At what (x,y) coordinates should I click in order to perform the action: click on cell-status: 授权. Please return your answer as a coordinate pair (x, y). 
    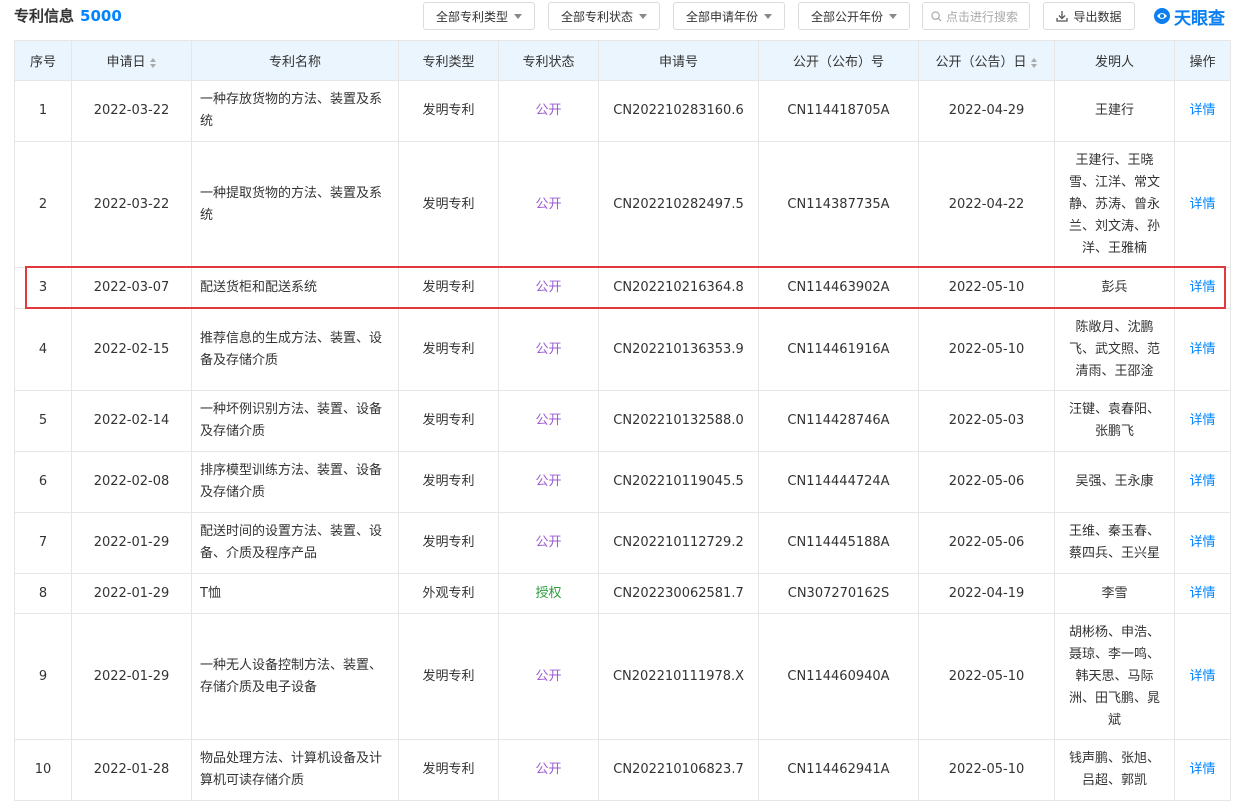
    Looking at the image, I should click on (548, 593).